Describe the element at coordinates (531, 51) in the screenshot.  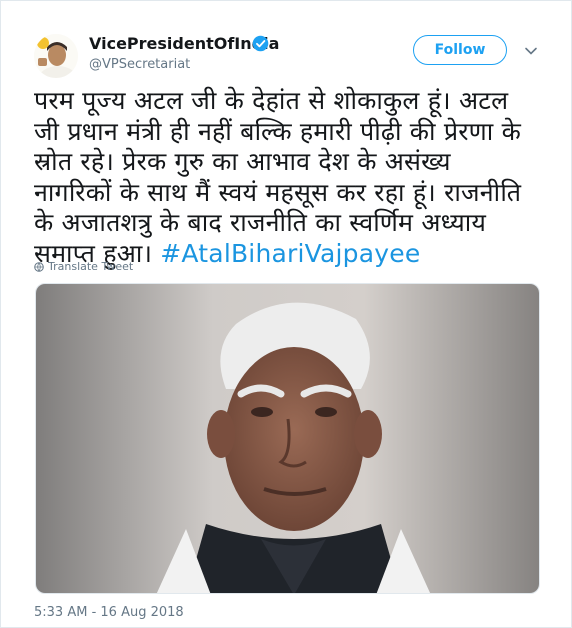
I see `chevron-down-icon` at that location.